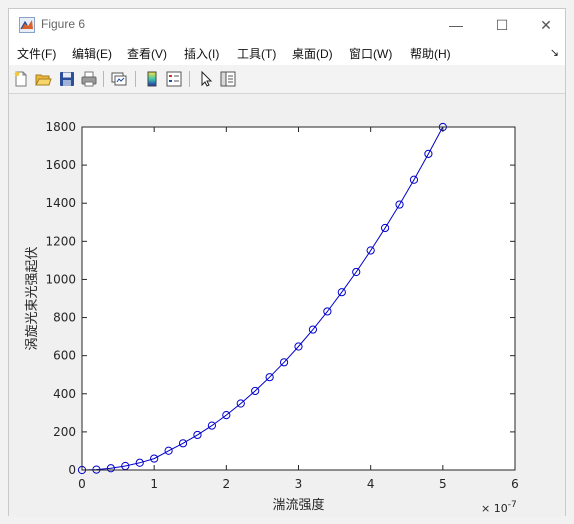 Image resolution: width=574 pixels, height=524 pixels. What do you see at coordinates (21, 79) in the screenshot?
I see `new-figure-icon` at bounding box center [21, 79].